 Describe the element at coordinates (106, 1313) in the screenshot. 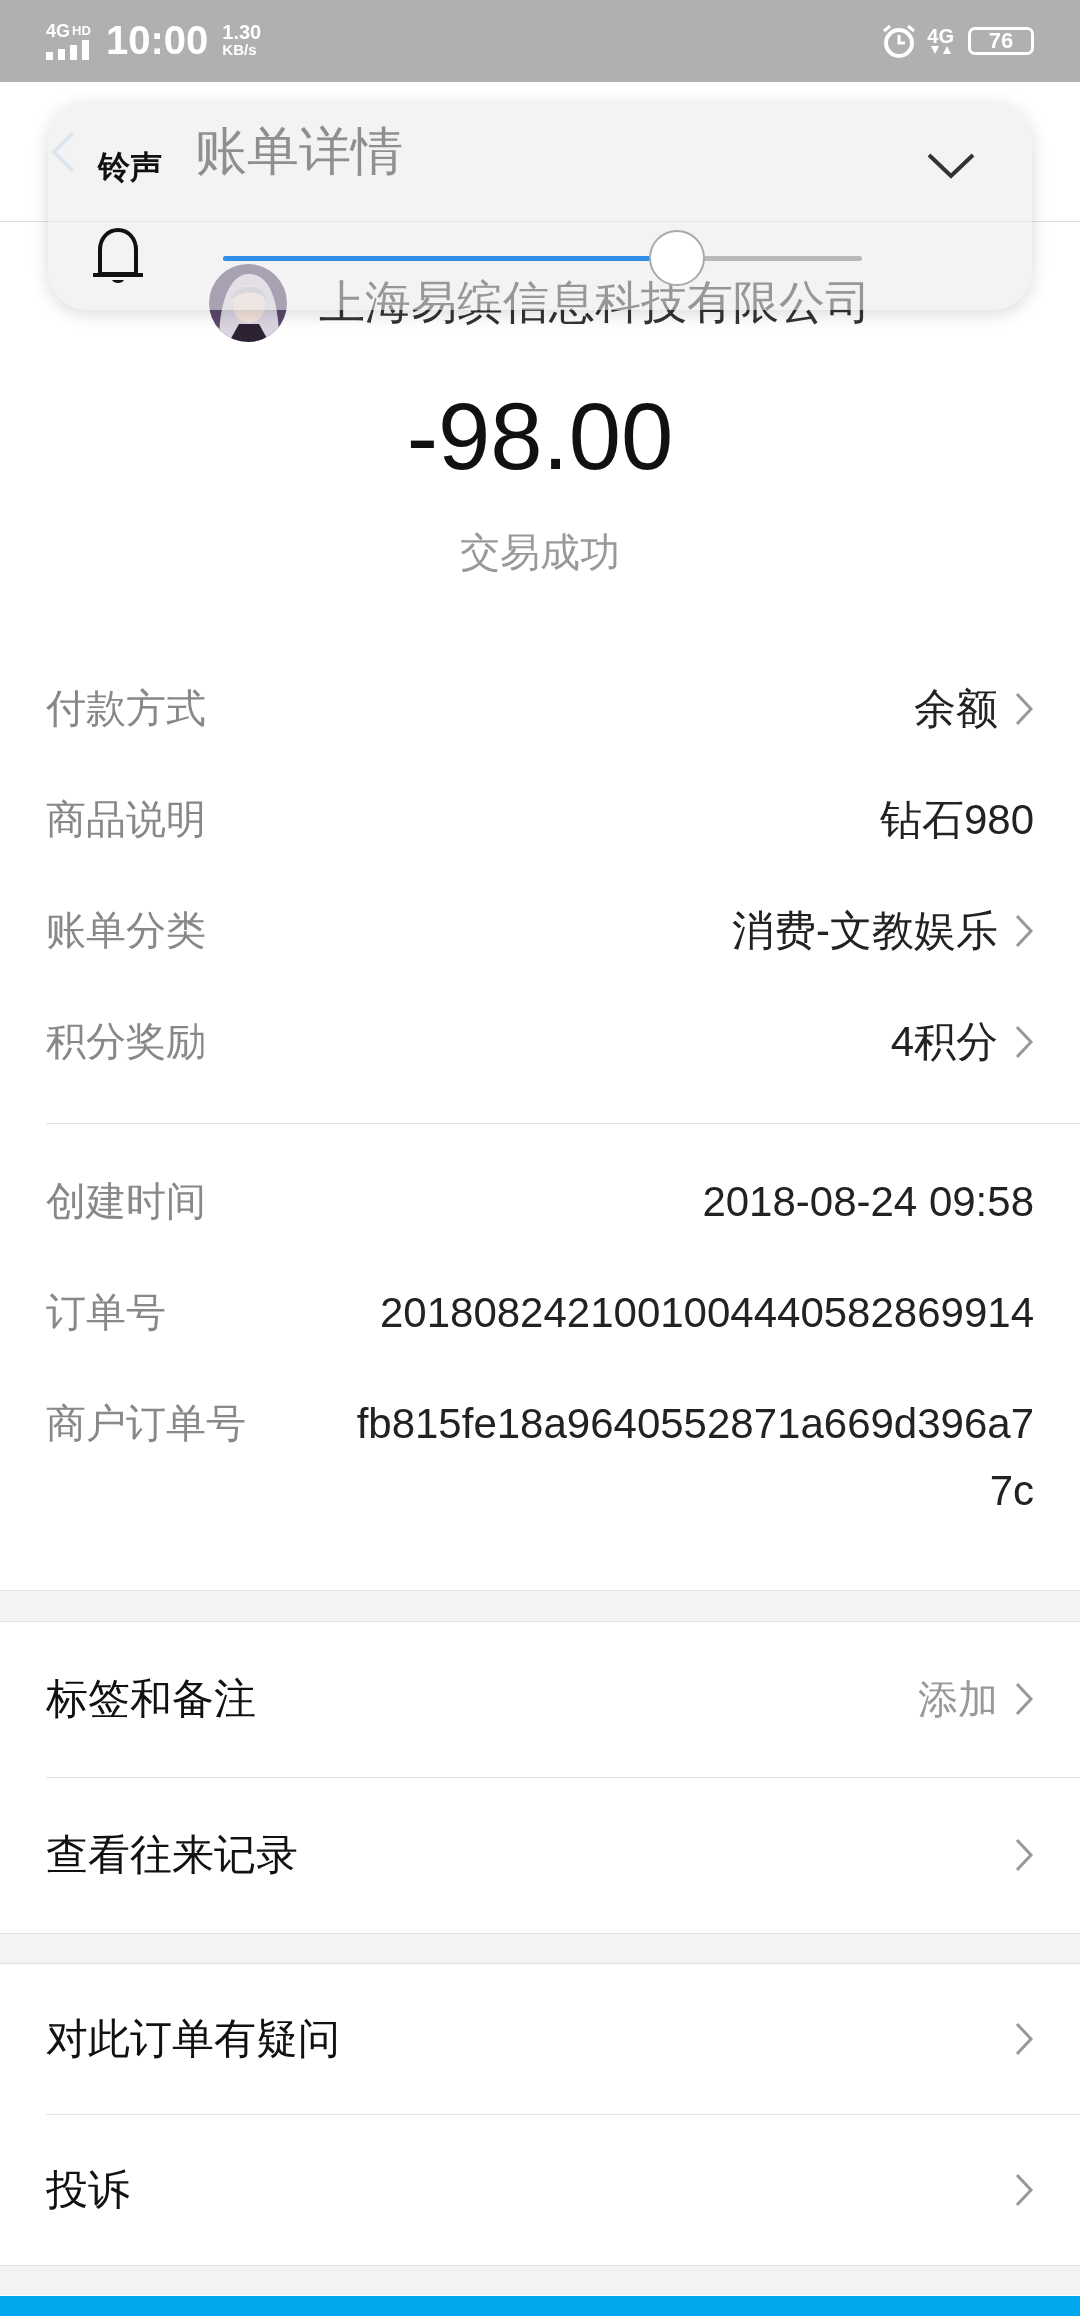

I see `detail-label: 订单号` at that location.